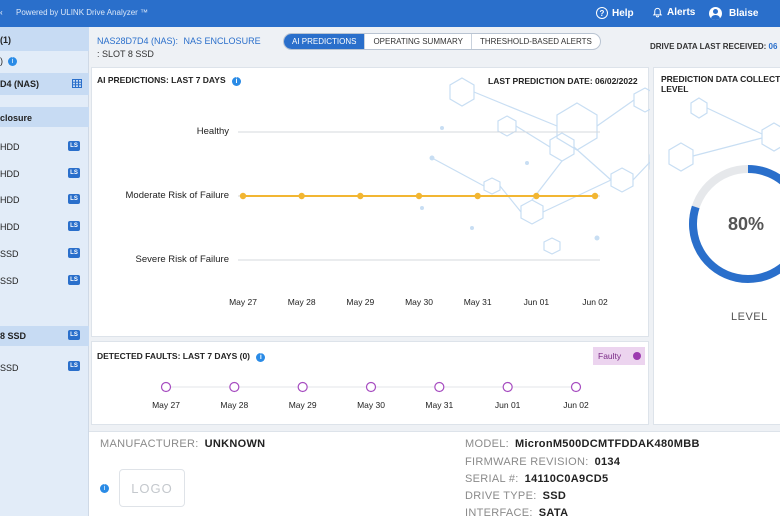  Describe the element at coordinates (576, 405) in the screenshot. I see `x-tick-label: Jun 02` at that location.